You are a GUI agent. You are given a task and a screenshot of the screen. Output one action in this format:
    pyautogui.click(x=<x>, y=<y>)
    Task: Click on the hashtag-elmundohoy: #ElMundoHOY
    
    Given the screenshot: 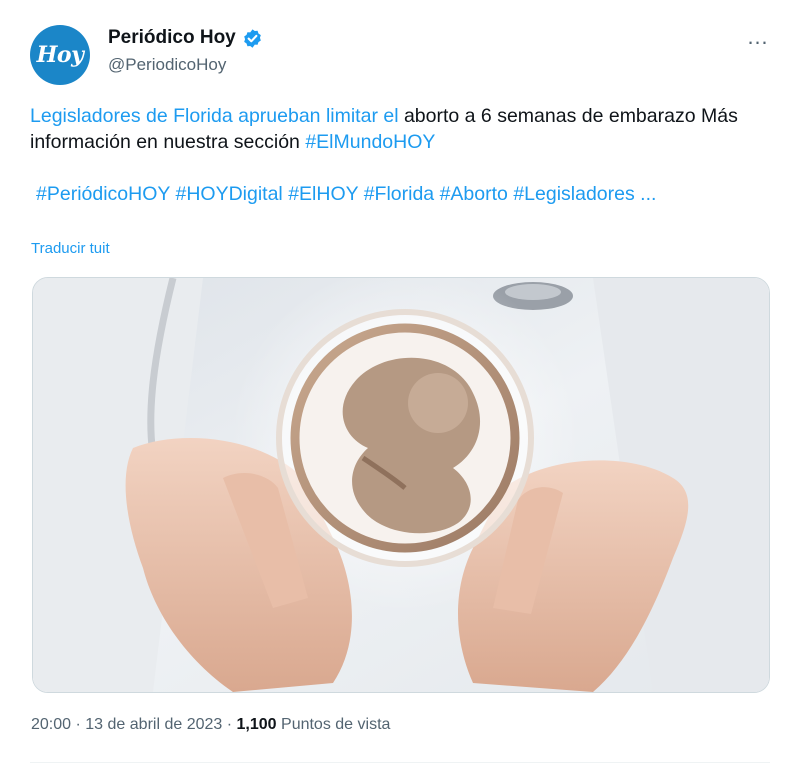 What is the action you would take?
    pyautogui.click(x=370, y=142)
    